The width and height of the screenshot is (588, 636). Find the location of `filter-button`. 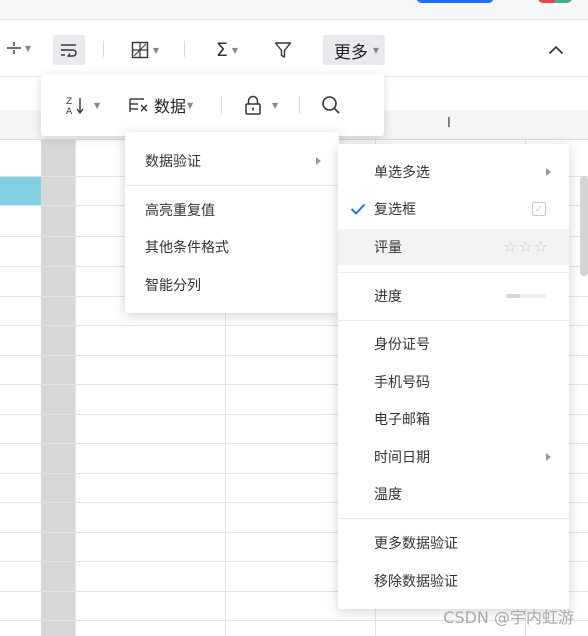

filter-button is located at coordinates (283, 50).